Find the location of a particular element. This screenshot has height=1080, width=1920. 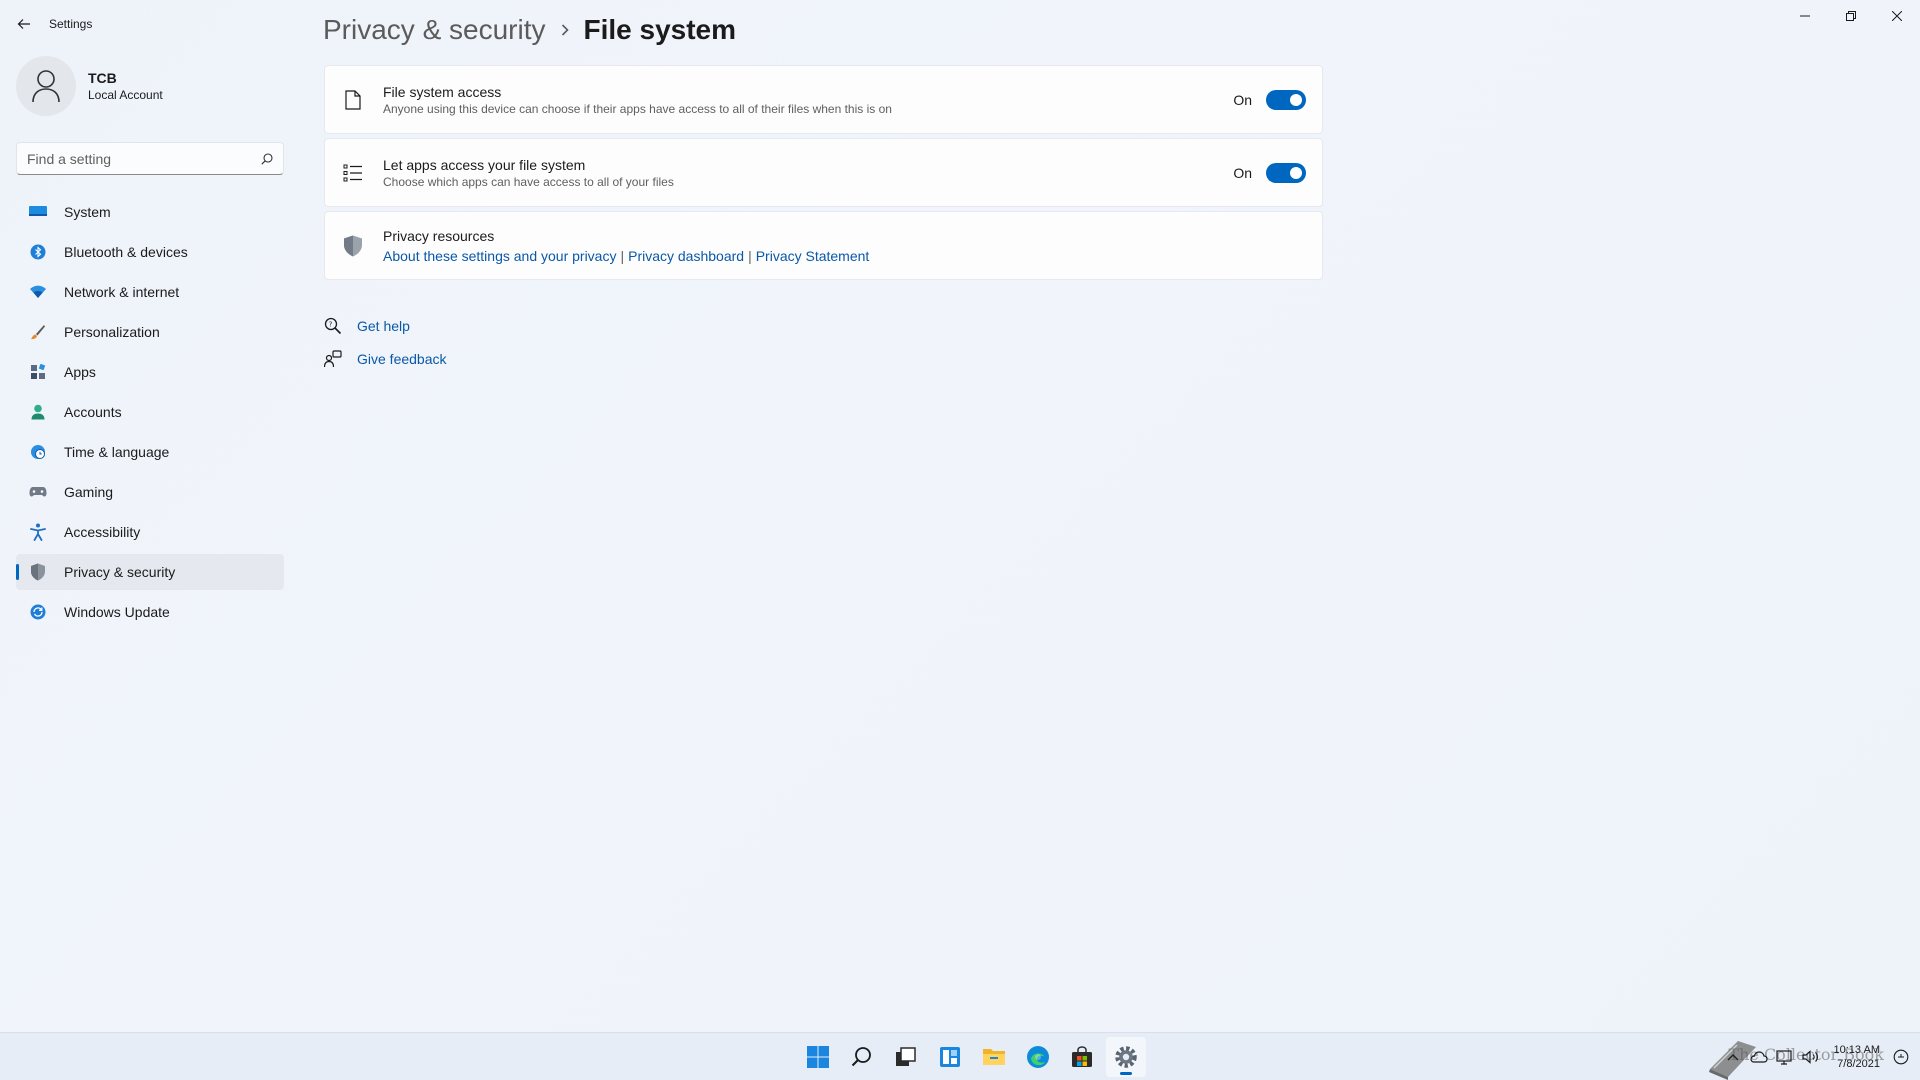

let-apps-access-toggle is located at coordinates (1286, 173).